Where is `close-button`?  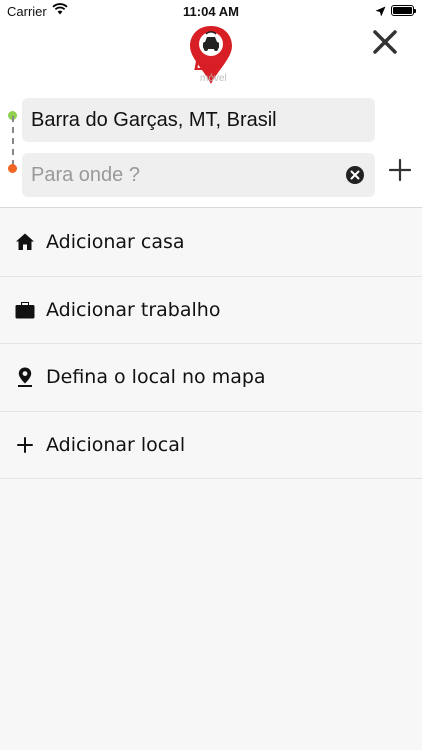 close-button is located at coordinates (385, 42).